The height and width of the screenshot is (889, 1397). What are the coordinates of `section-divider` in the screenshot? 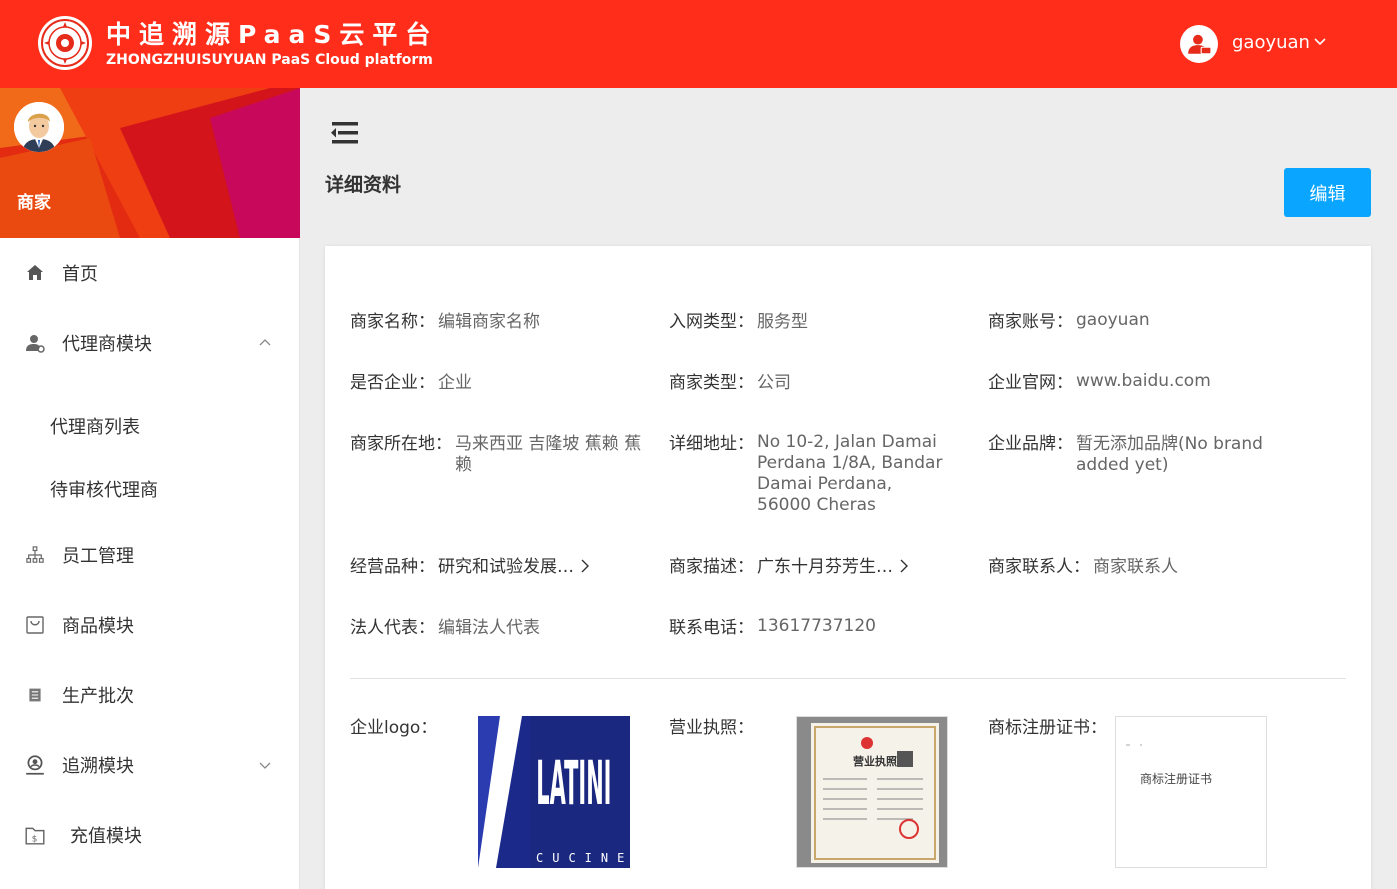 It's located at (848, 678).